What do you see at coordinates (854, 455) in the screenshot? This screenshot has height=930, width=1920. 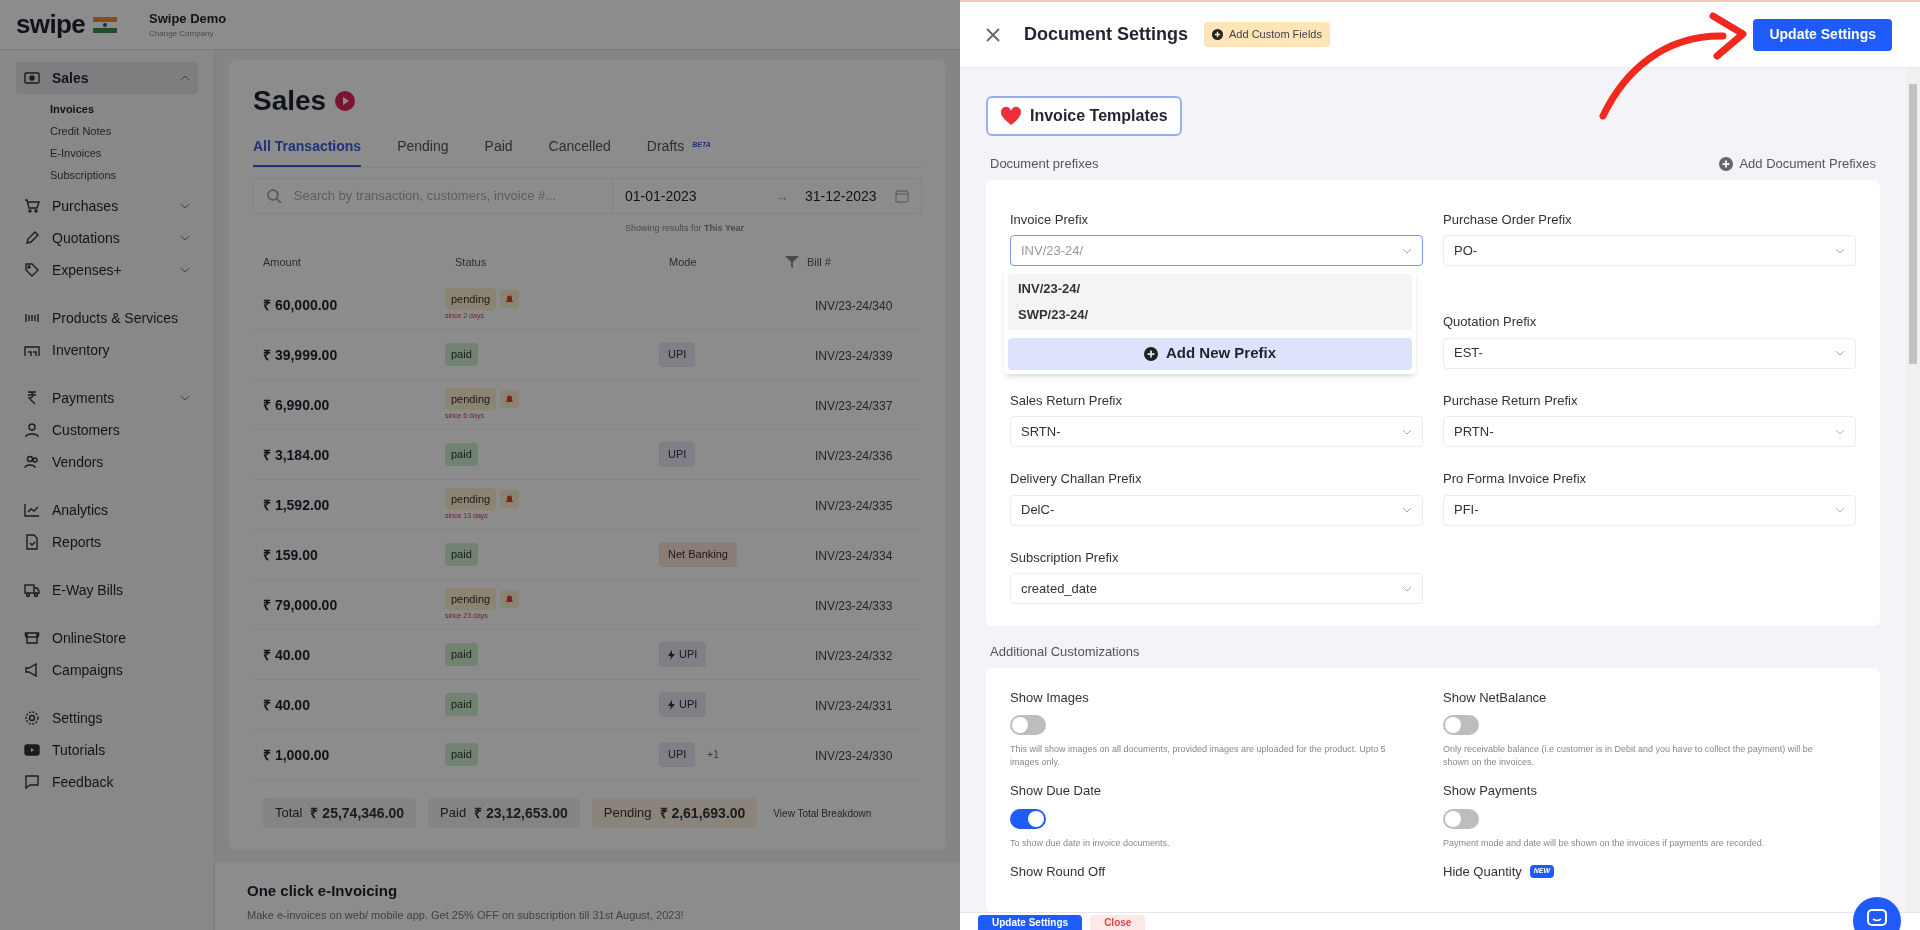 I see `bill-number: INV/23-24/336` at bounding box center [854, 455].